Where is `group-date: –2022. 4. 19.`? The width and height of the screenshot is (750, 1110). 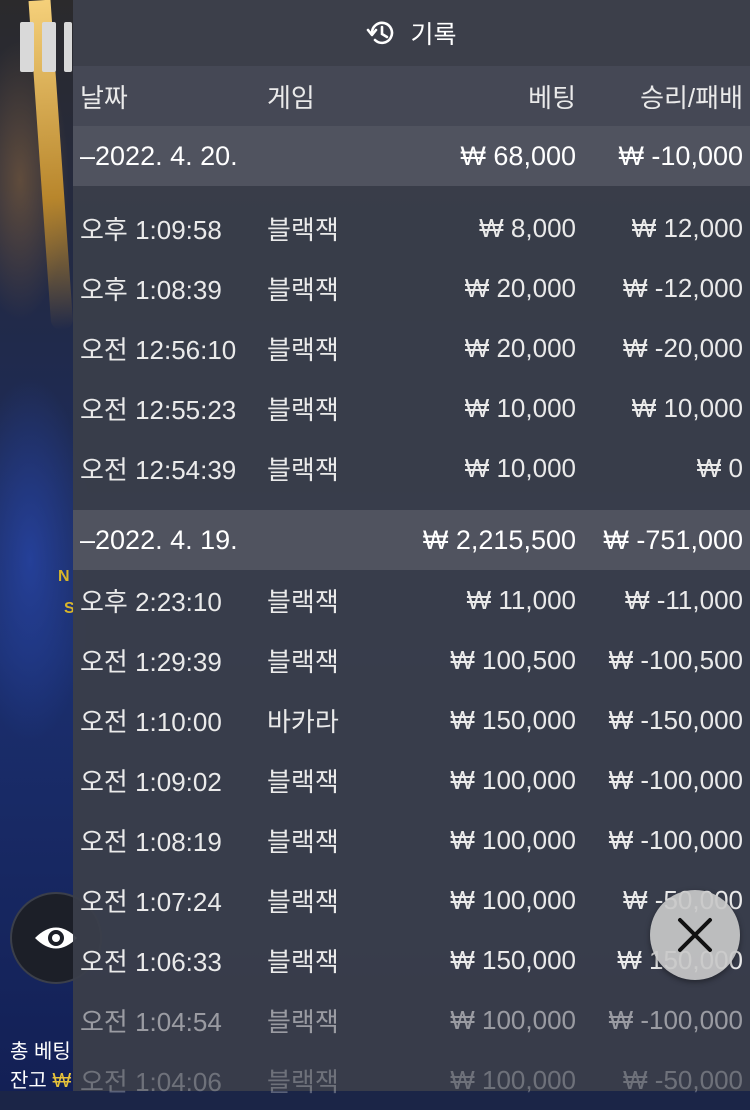
group-date: –2022. 4. 19. is located at coordinates (159, 539).